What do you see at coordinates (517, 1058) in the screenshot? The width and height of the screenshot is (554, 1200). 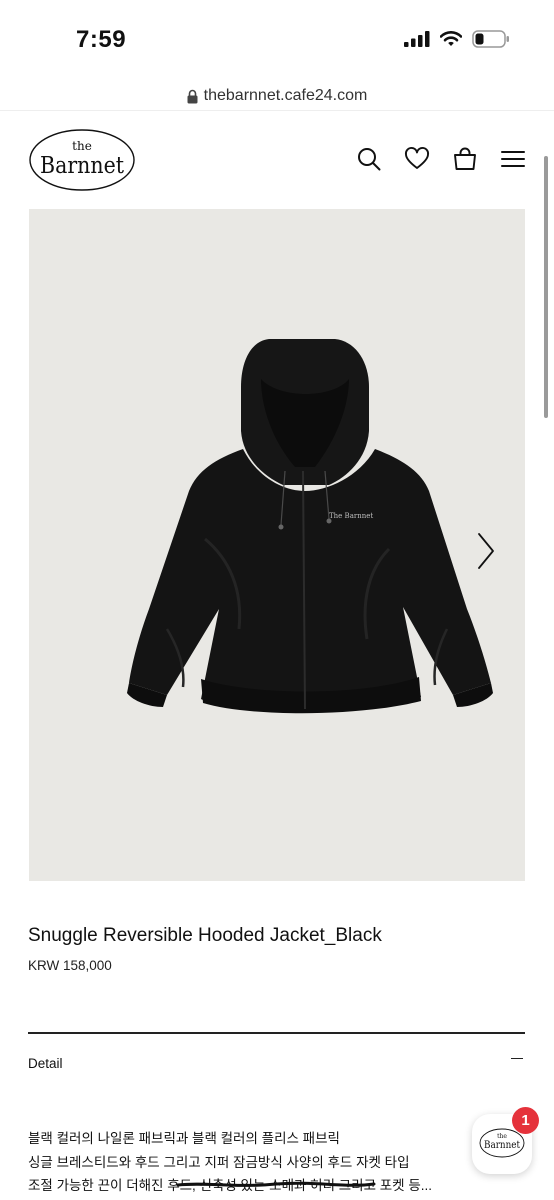 I see `minus-icon` at bounding box center [517, 1058].